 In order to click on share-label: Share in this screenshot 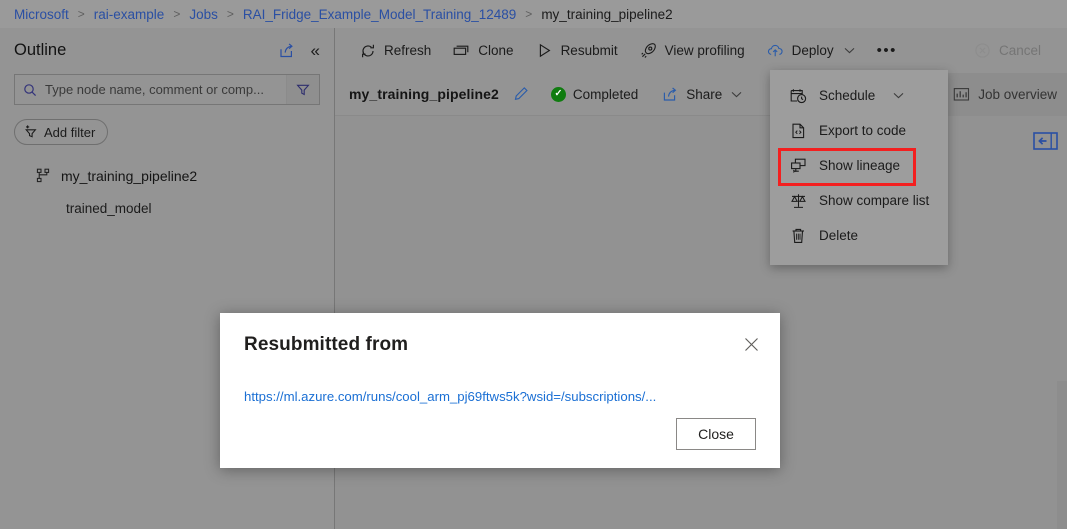, I will do `click(704, 94)`.